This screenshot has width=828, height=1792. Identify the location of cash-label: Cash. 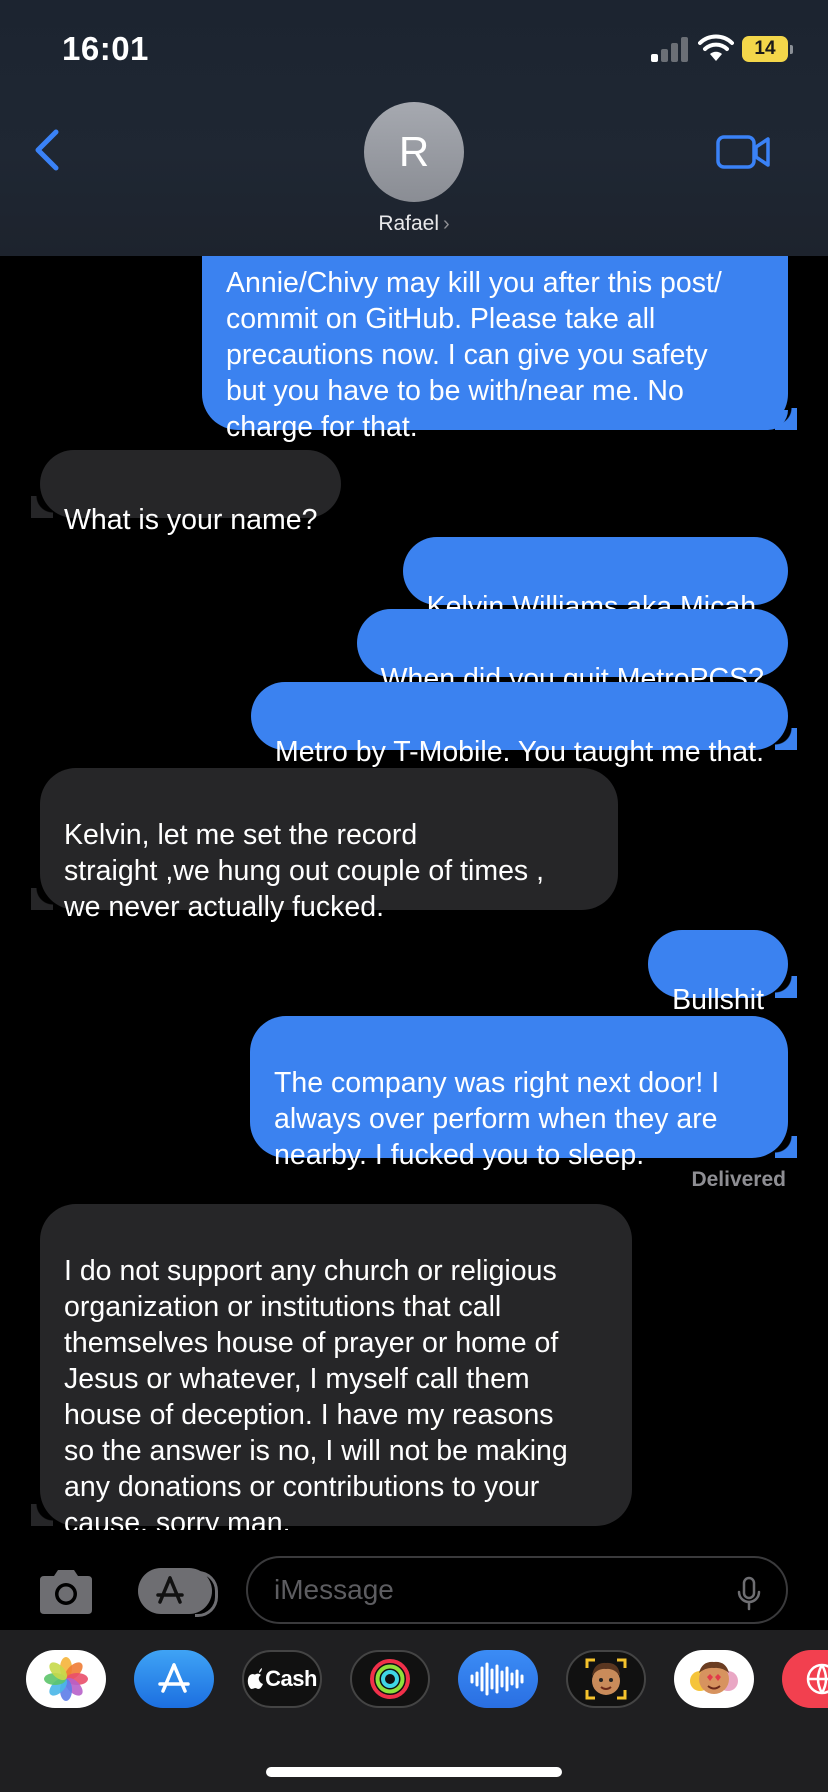
(291, 1678).